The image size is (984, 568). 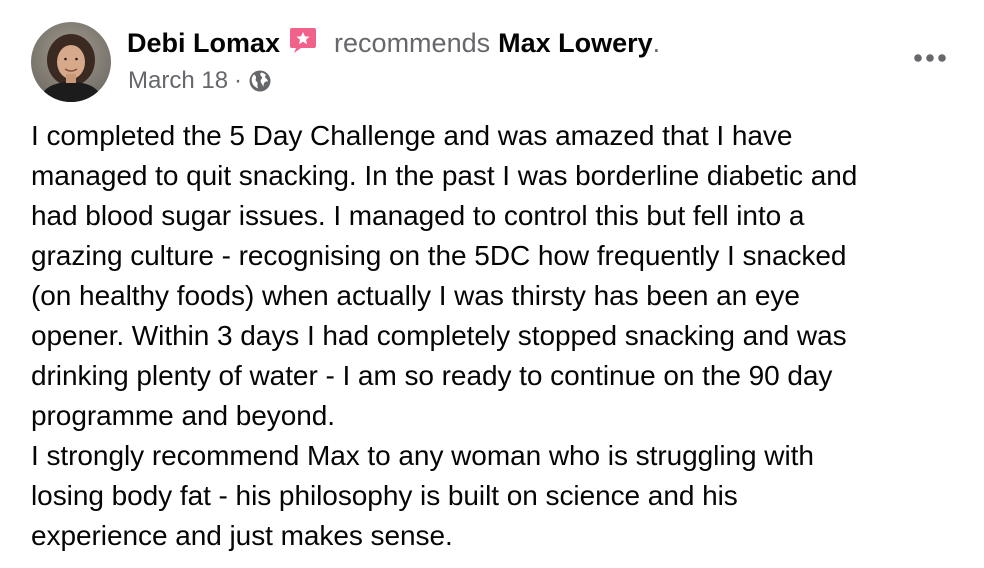 What do you see at coordinates (71, 62) in the screenshot?
I see `author-avatar` at bounding box center [71, 62].